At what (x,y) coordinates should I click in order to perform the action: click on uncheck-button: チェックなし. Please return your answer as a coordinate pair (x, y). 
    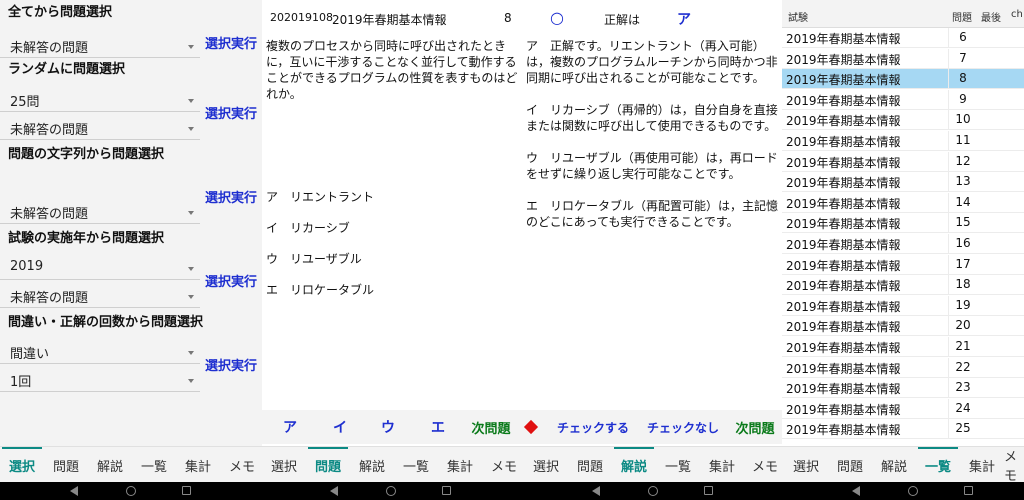
    Looking at the image, I should click on (683, 427).